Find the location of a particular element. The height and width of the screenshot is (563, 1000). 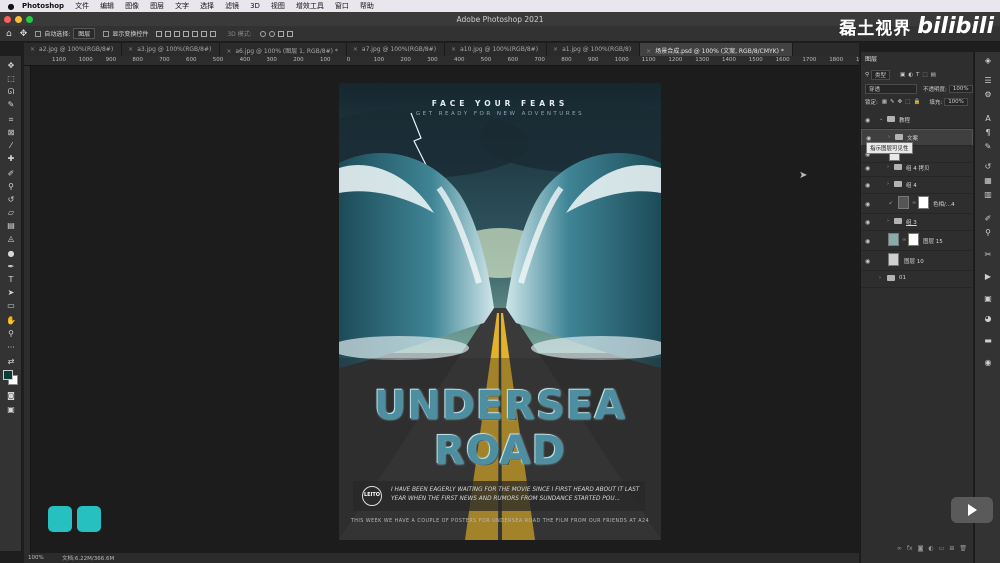

zoom-level: 100% is located at coordinates (43, 558).